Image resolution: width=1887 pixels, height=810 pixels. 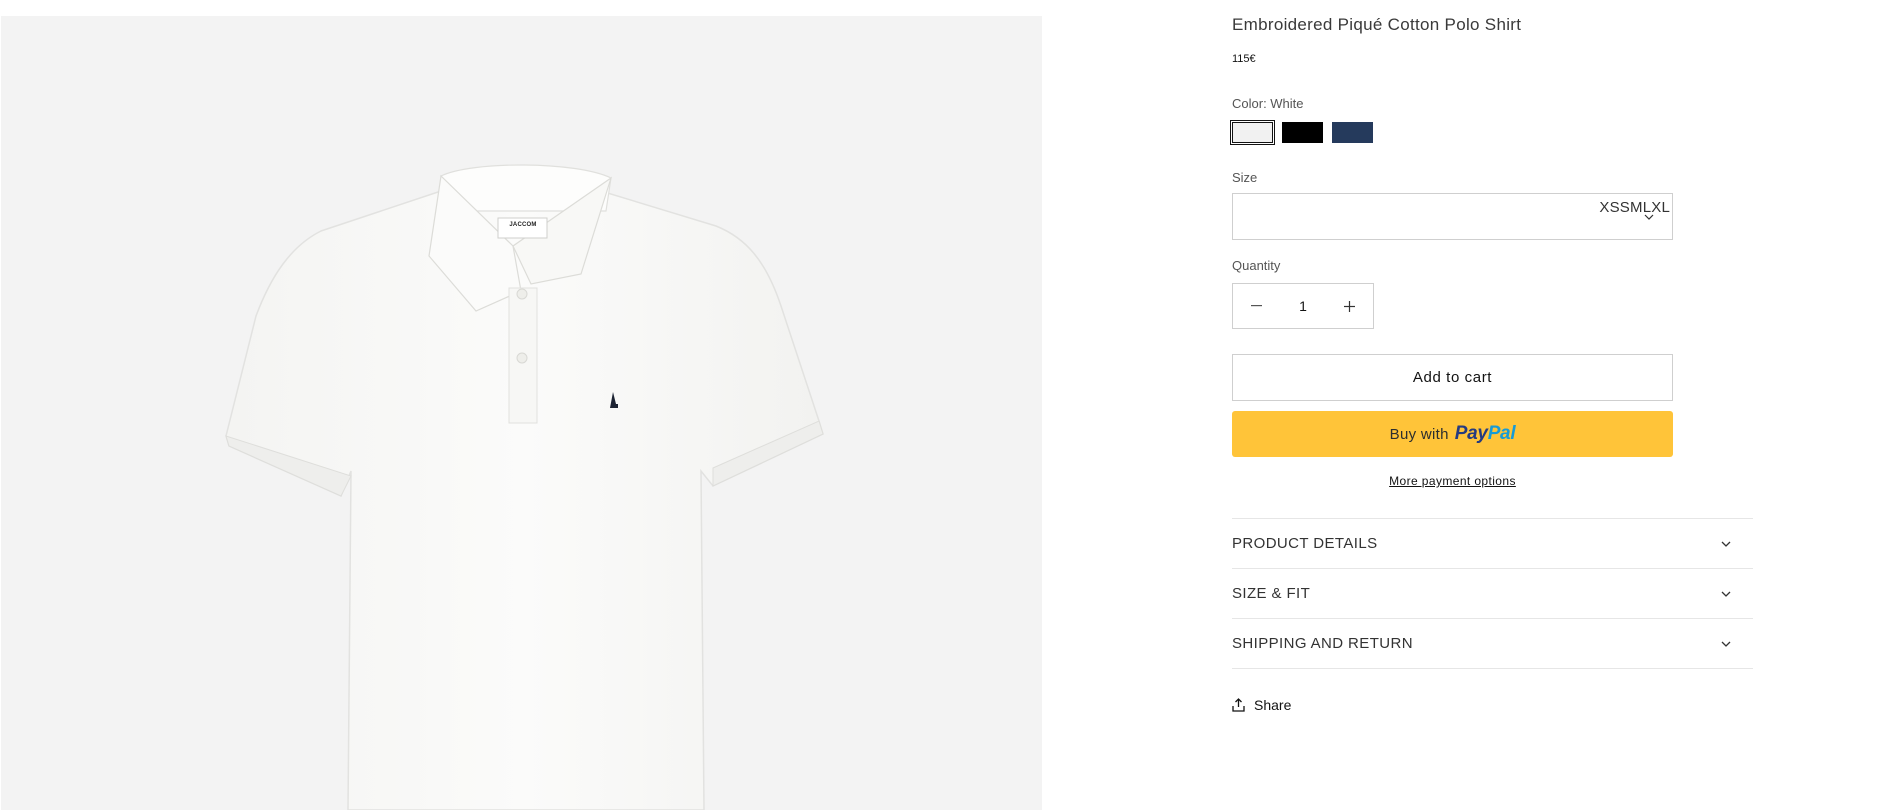 I want to click on product-title: Embroidered Piqué Cotton Polo Shirt, so click(x=1377, y=24).